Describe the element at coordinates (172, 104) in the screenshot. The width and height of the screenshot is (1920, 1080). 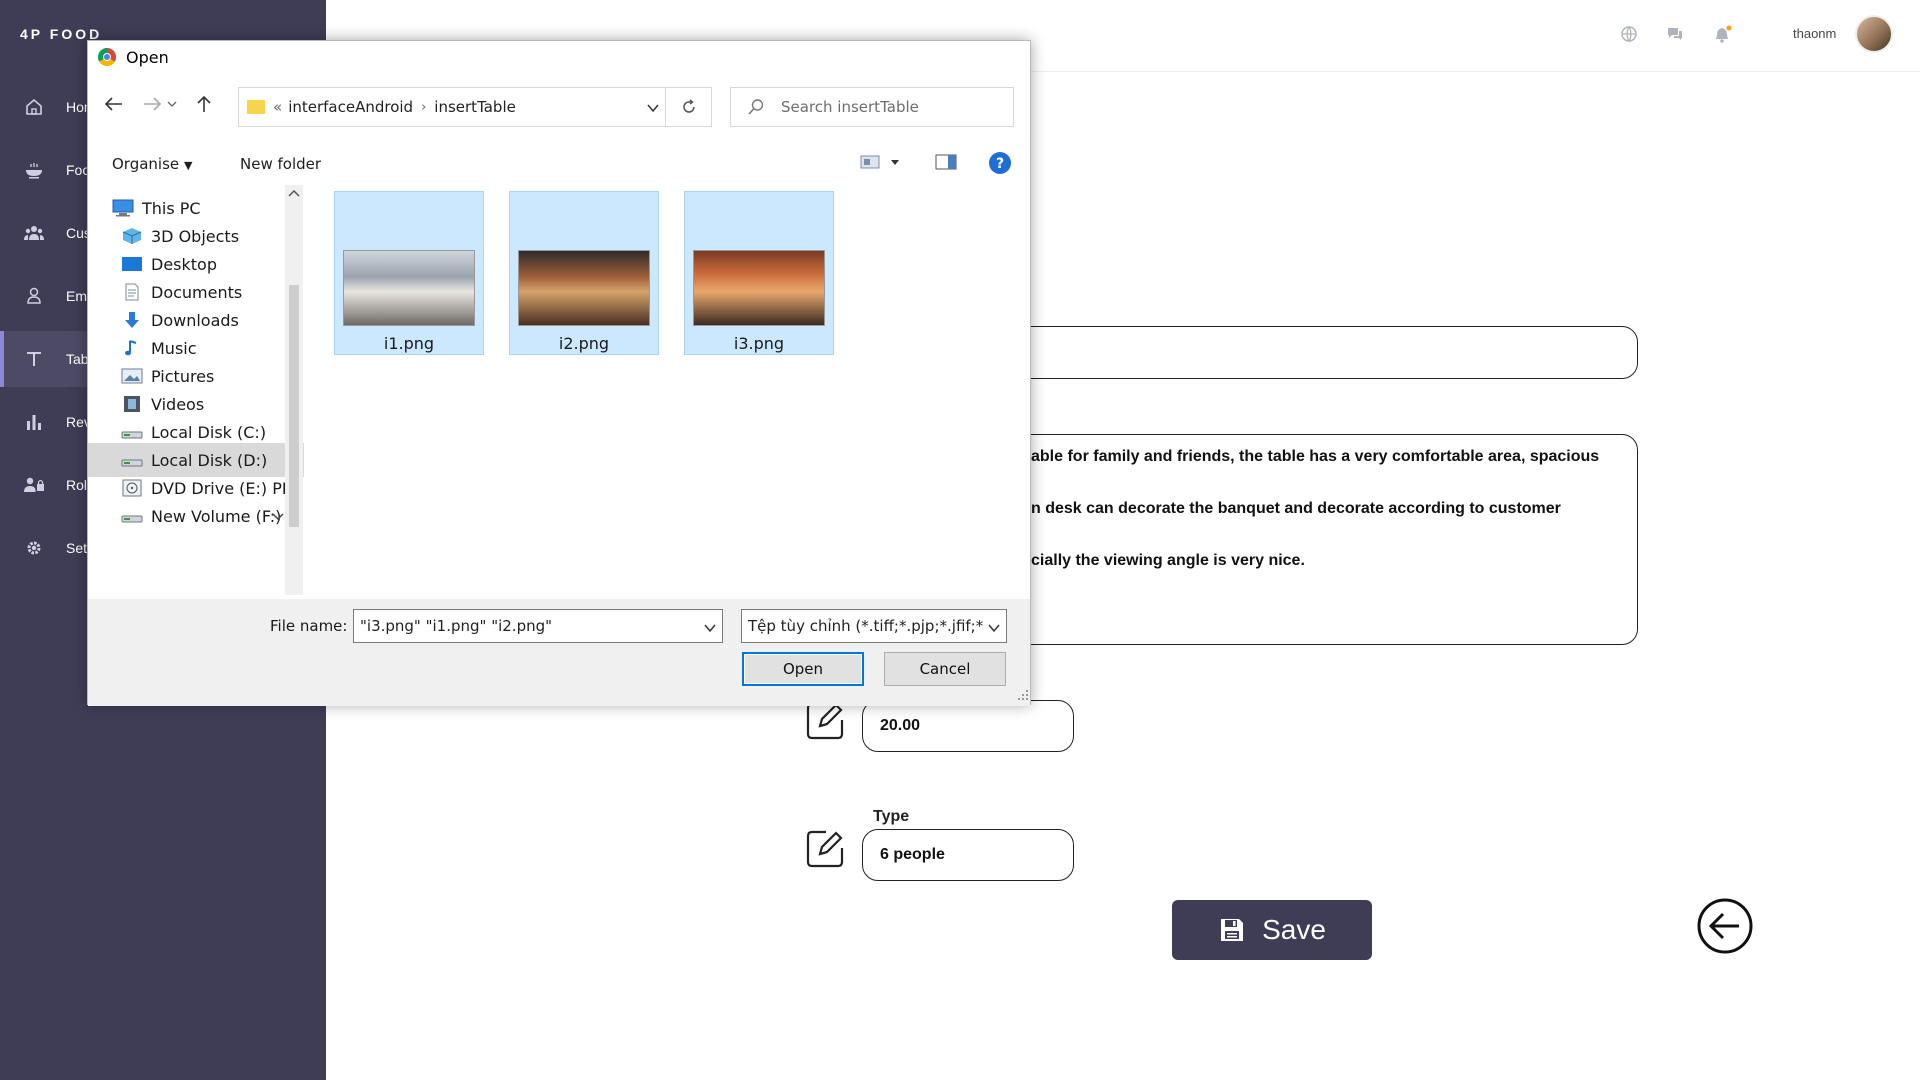
I see `recent-locations-chevron-icon` at that location.